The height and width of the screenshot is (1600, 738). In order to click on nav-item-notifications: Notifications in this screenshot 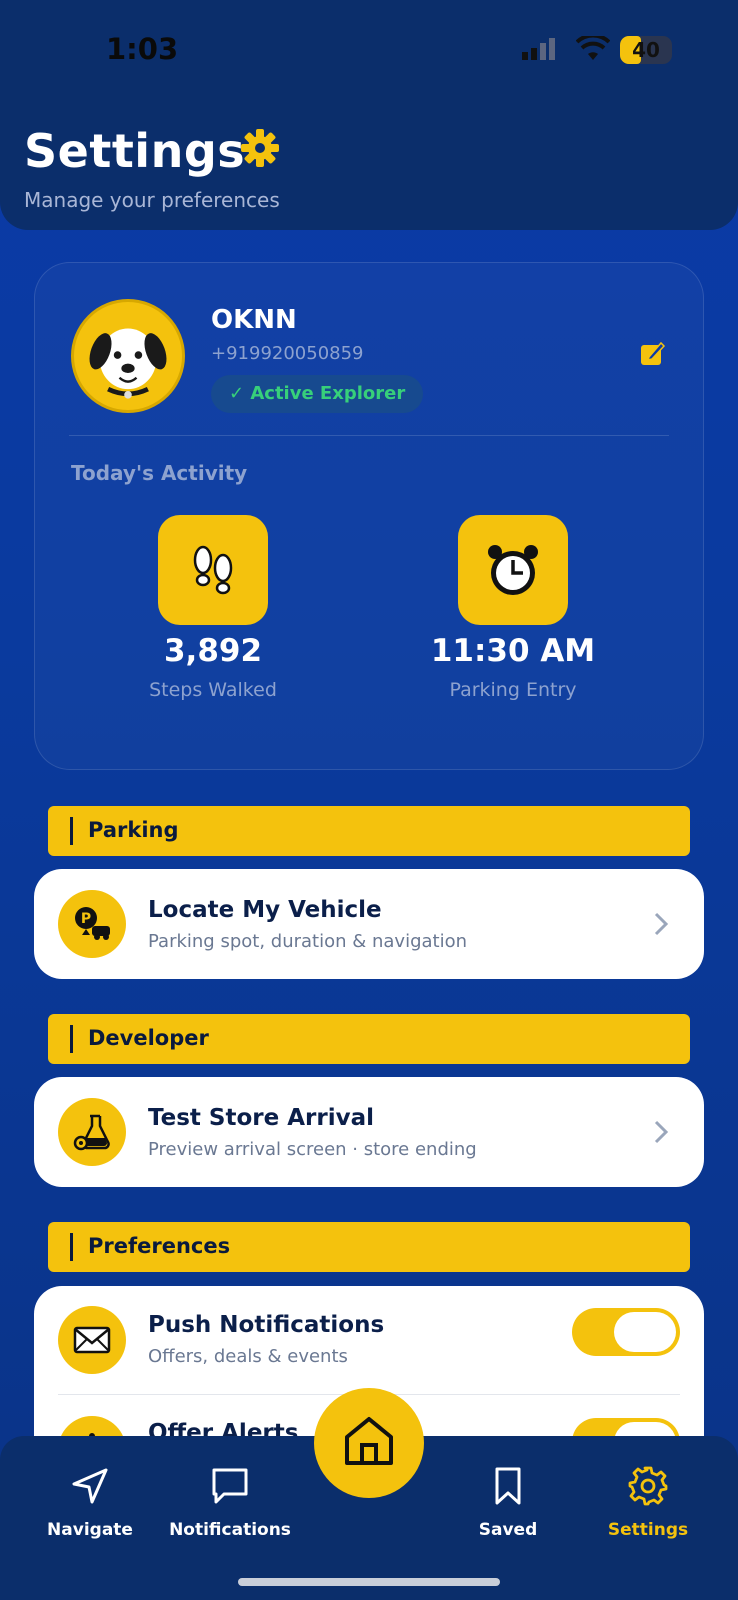, I will do `click(230, 1511)`.